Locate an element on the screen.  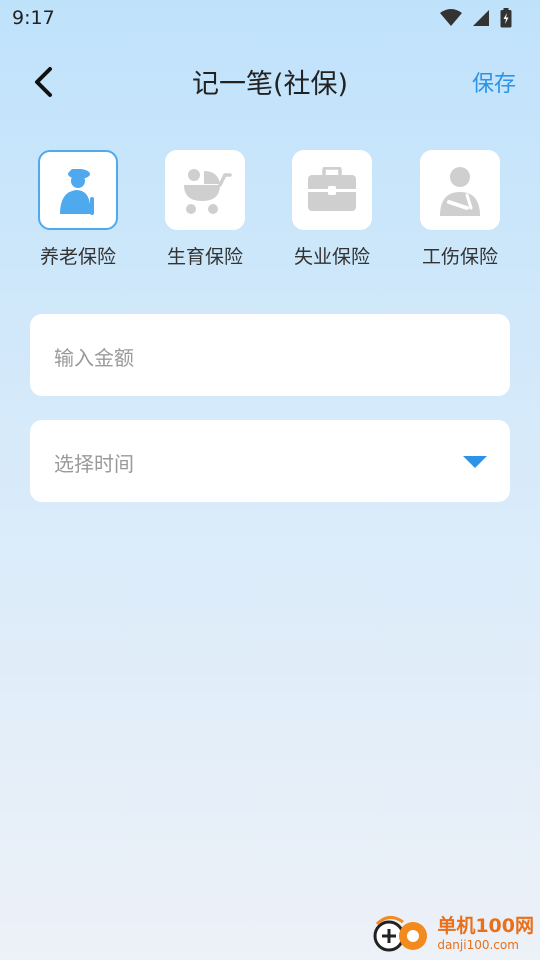
wifi-icon is located at coordinates (451, 17).